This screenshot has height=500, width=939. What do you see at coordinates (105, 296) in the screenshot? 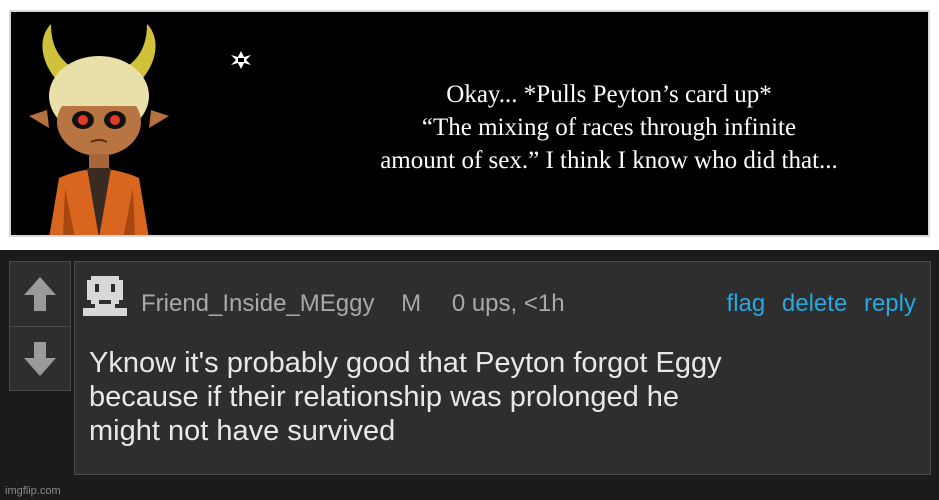
I see `pixel-avatar-icon` at bounding box center [105, 296].